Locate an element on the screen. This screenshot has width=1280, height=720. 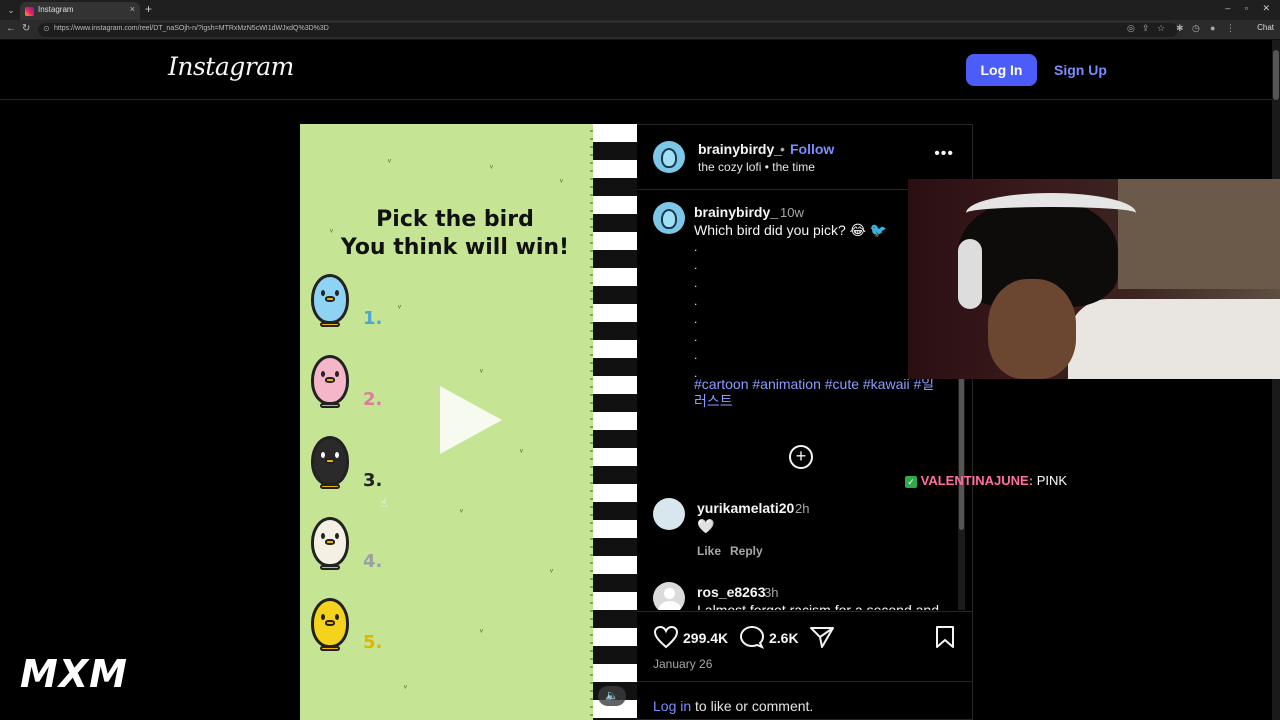
browser-tab-bar: ⌄ Instagram × + – ▫ ✕ is located at coordinates (640, 10).